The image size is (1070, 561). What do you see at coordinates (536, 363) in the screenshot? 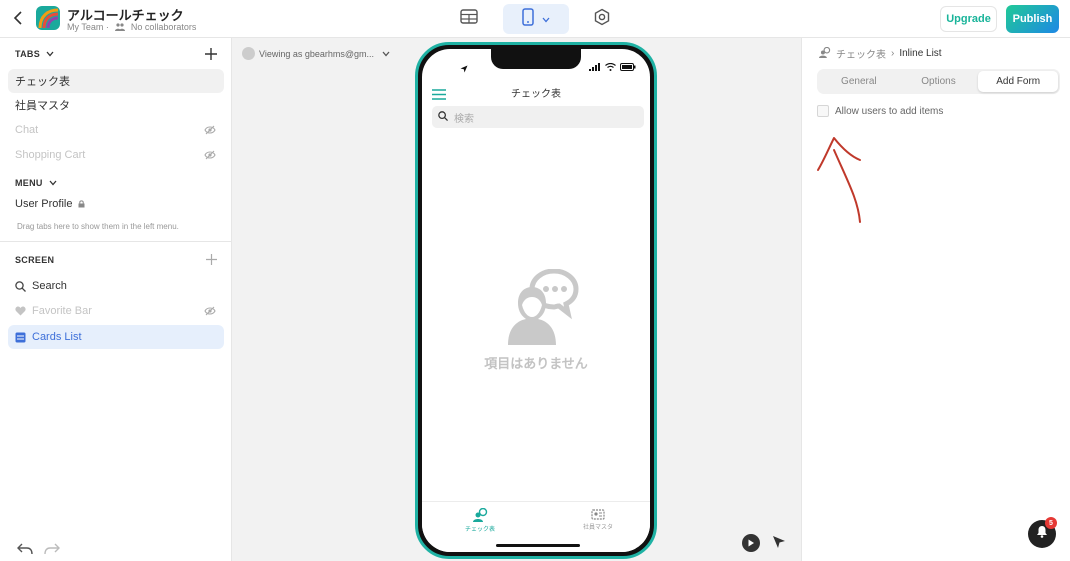
I see `empty-state-text: 項目はありません` at bounding box center [536, 363].